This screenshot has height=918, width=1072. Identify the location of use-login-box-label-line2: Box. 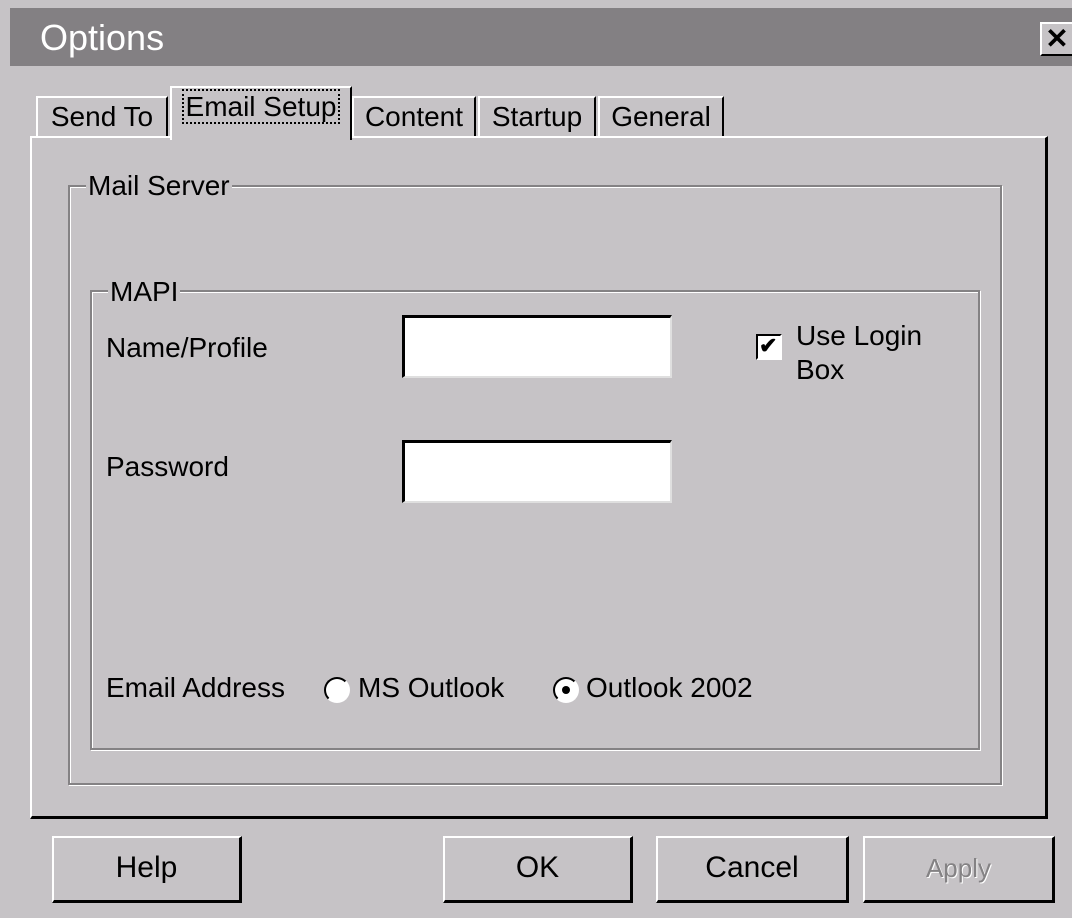
(820, 369).